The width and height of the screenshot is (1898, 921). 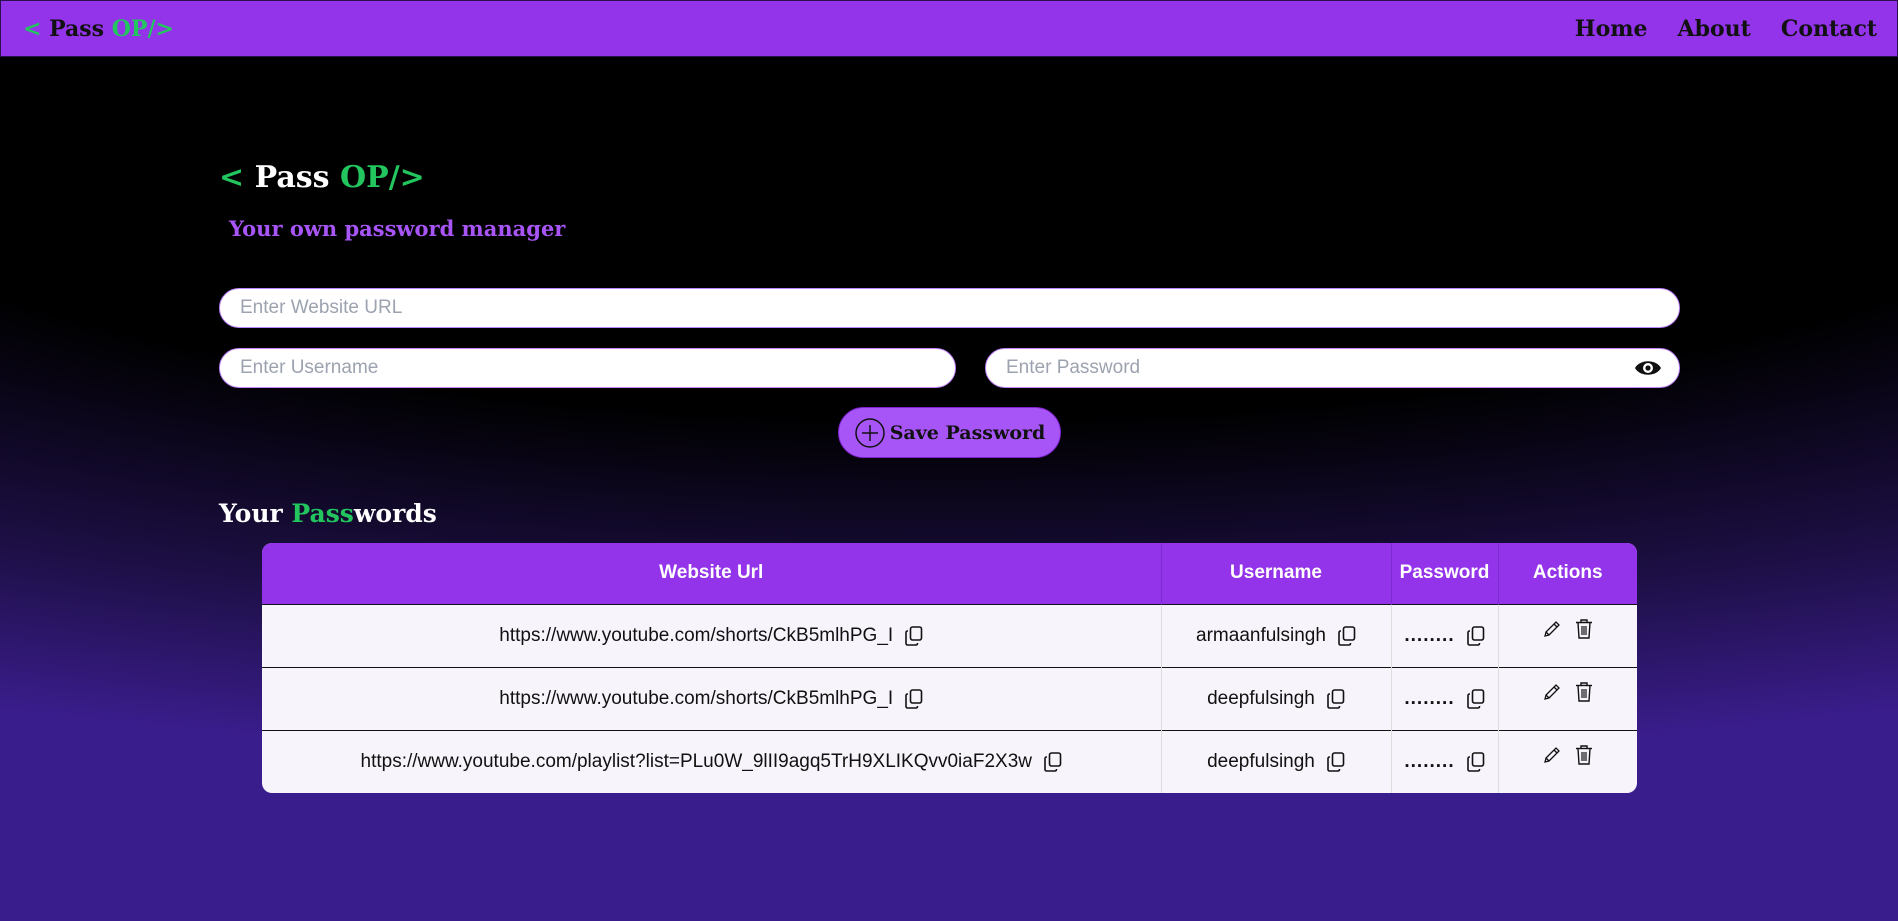 I want to click on nav-link-about: About, so click(x=1714, y=29).